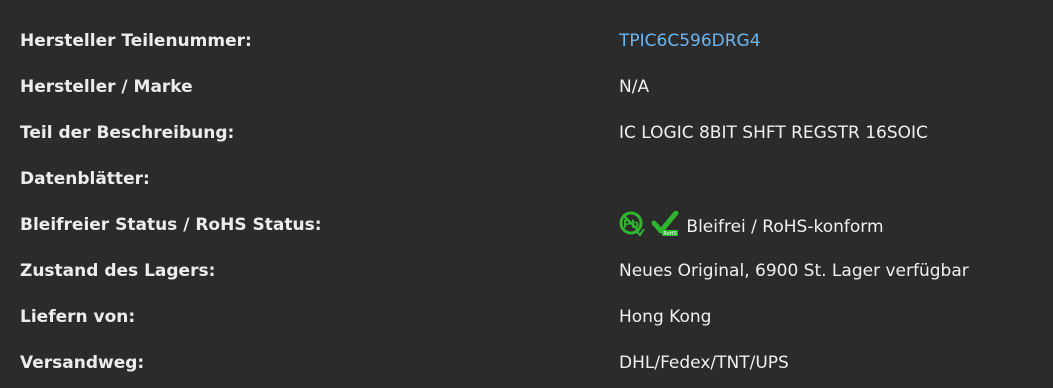 This screenshot has width=1053, height=388. What do you see at coordinates (649, 224) in the screenshot?
I see `rohs-icon-group: Pb RoHS` at bounding box center [649, 224].